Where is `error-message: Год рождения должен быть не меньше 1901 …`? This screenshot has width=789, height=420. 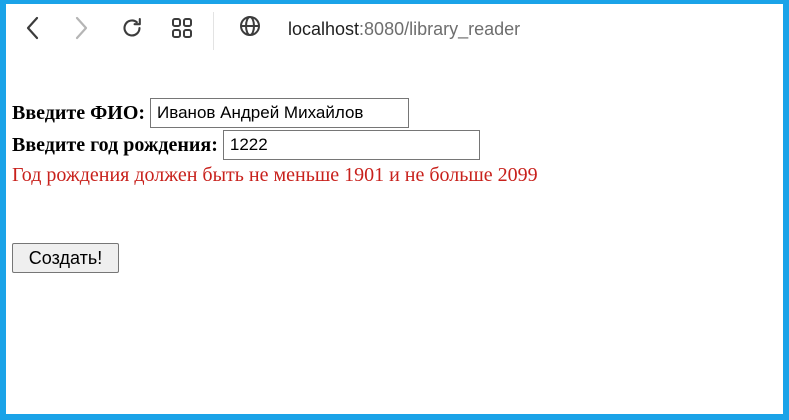 error-message: Год рождения должен быть не меньше 1901 … is located at coordinates (275, 175).